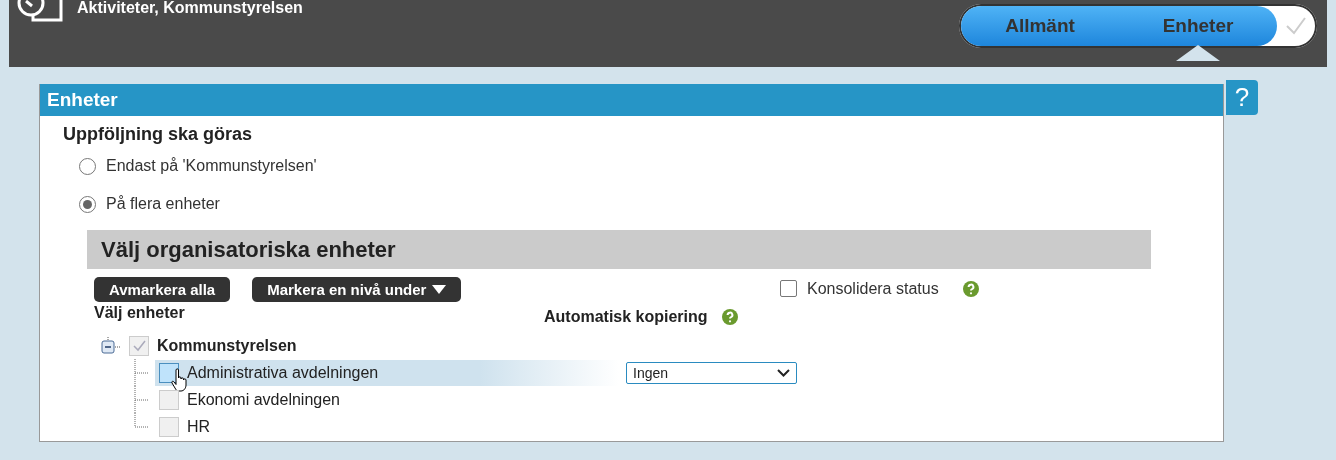 This screenshot has width=1336, height=460. Describe the element at coordinates (626, 317) in the screenshot. I see `column-label: Automatisk kopiering` at that location.